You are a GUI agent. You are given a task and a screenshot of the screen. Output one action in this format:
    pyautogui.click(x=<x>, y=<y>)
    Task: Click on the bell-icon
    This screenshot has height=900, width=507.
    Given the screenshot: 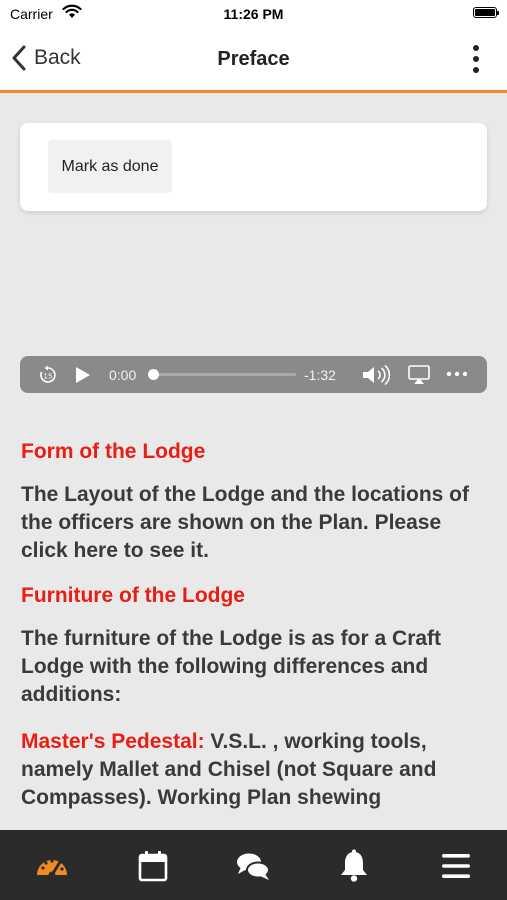 What is the action you would take?
    pyautogui.click(x=354, y=866)
    